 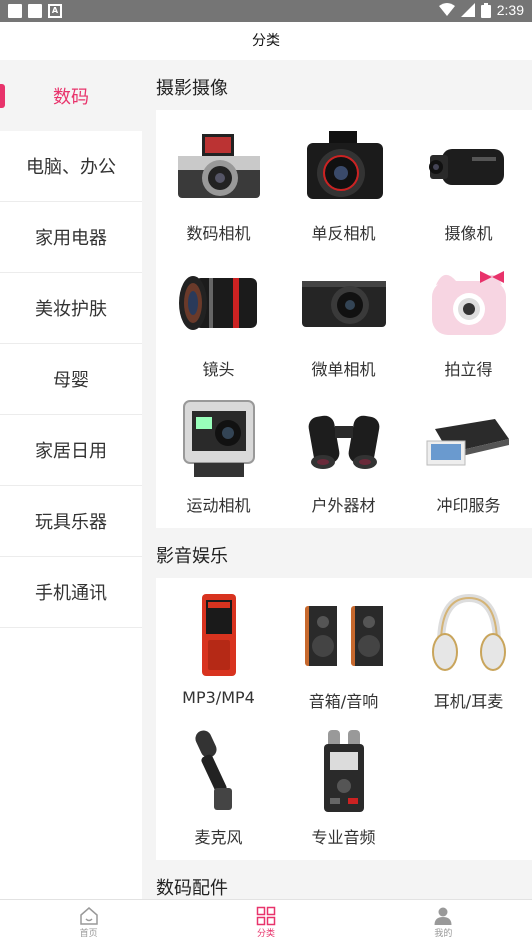 What do you see at coordinates (469, 635) in the screenshot?
I see `headphones-icon` at bounding box center [469, 635].